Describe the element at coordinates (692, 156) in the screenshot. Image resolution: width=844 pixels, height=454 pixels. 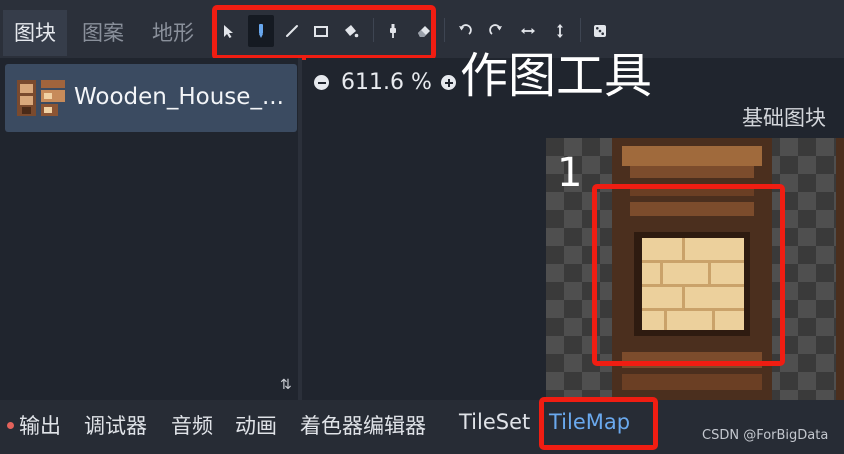
I see `door-top-beam` at that location.